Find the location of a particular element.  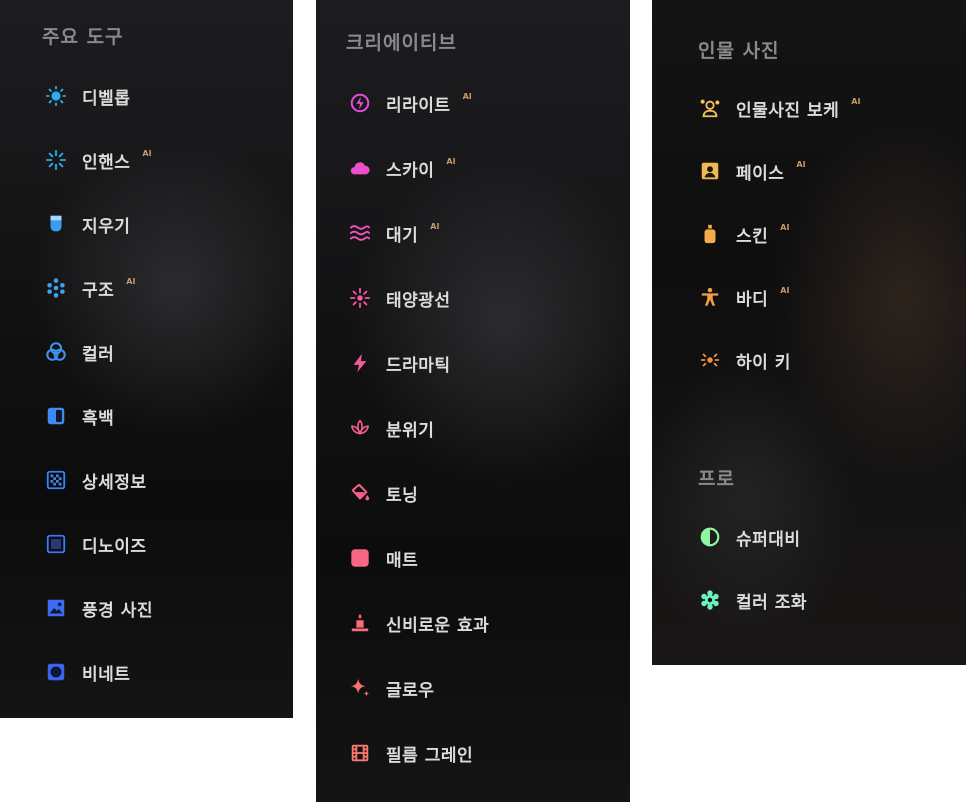

noise-square-icon is located at coordinates (56, 544).